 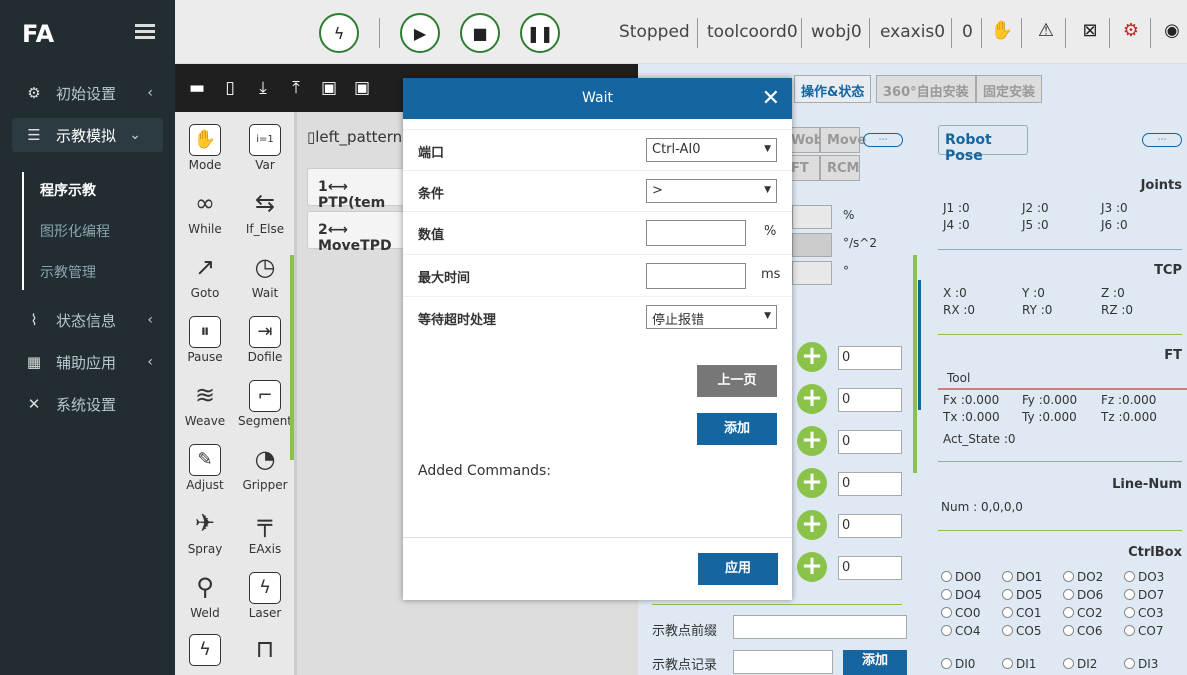 What do you see at coordinates (75, 231) in the screenshot?
I see `sidebar-subitem-graphical-programming: 图形化编程` at bounding box center [75, 231].